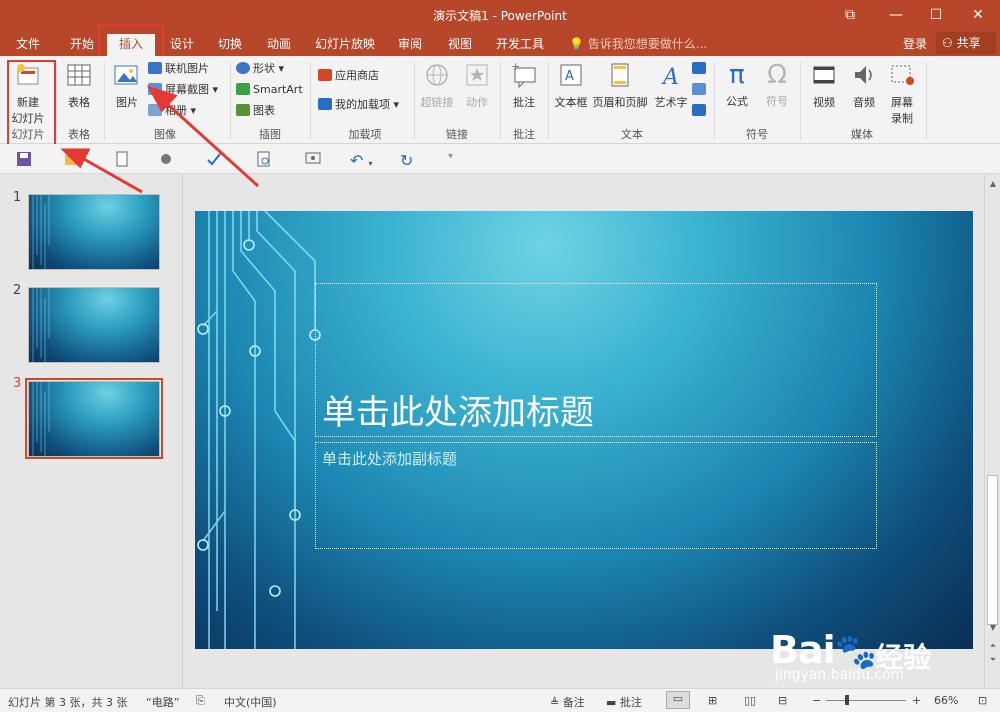  Describe the element at coordinates (896, 15) in the screenshot. I see `minimize-button: —` at that location.